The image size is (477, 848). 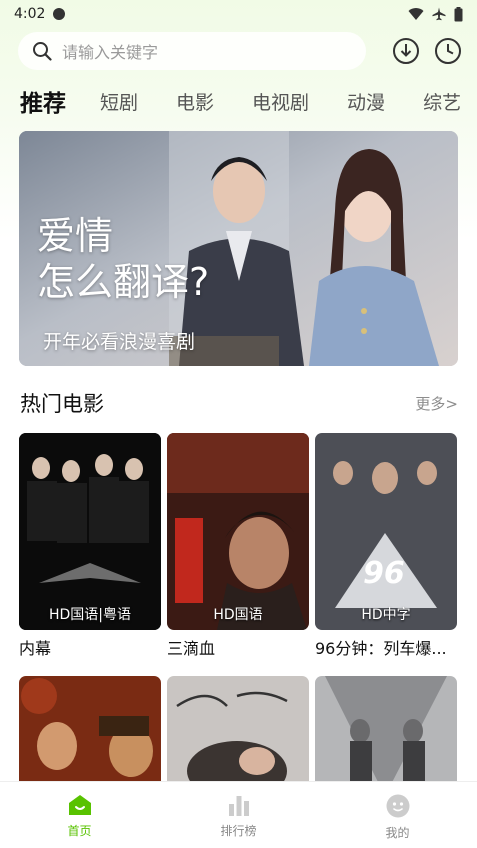 I want to click on nav-profile: 我的, so click(x=397, y=815).